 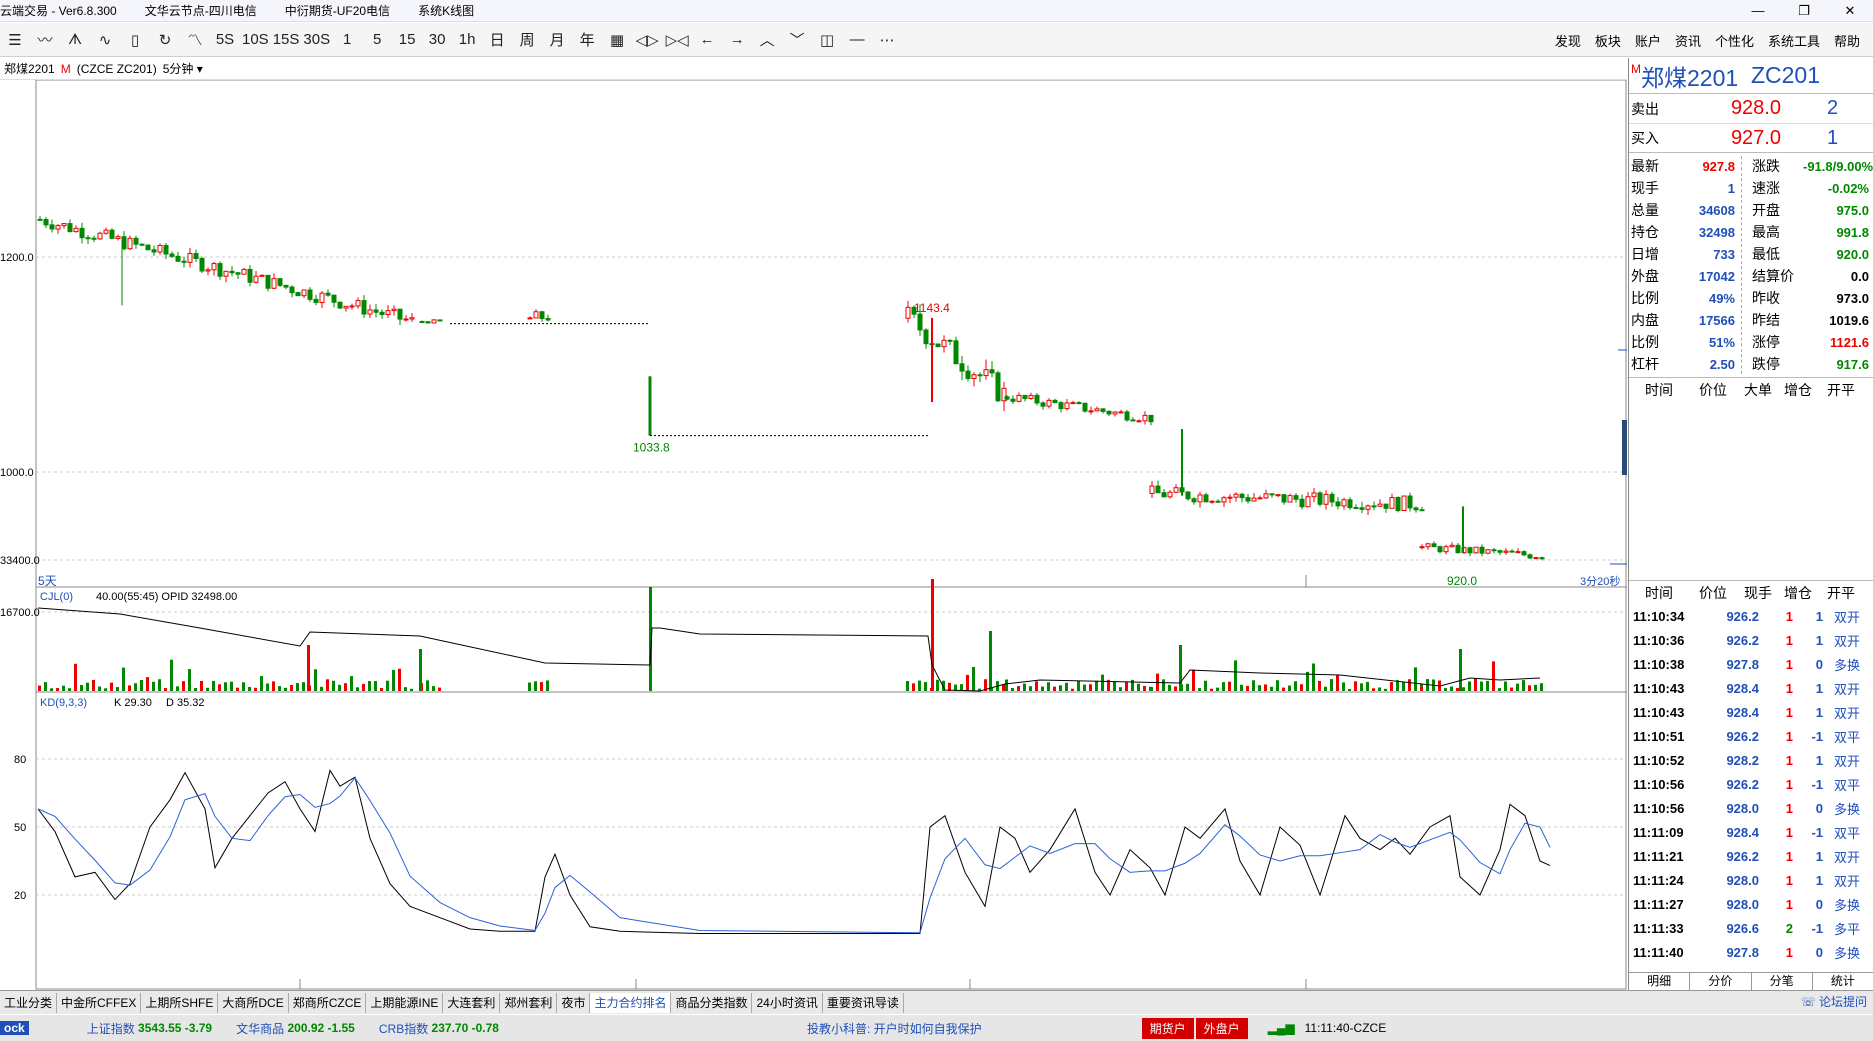 What do you see at coordinates (1167, 1028) in the screenshot?
I see `futures-account-button: 期货户` at bounding box center [1167, 1028].